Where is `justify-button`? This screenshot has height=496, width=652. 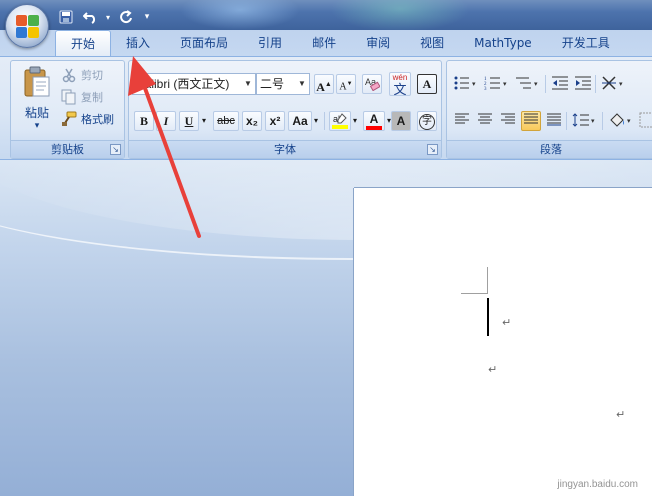 justify-button is located at coordinates (531, 121).